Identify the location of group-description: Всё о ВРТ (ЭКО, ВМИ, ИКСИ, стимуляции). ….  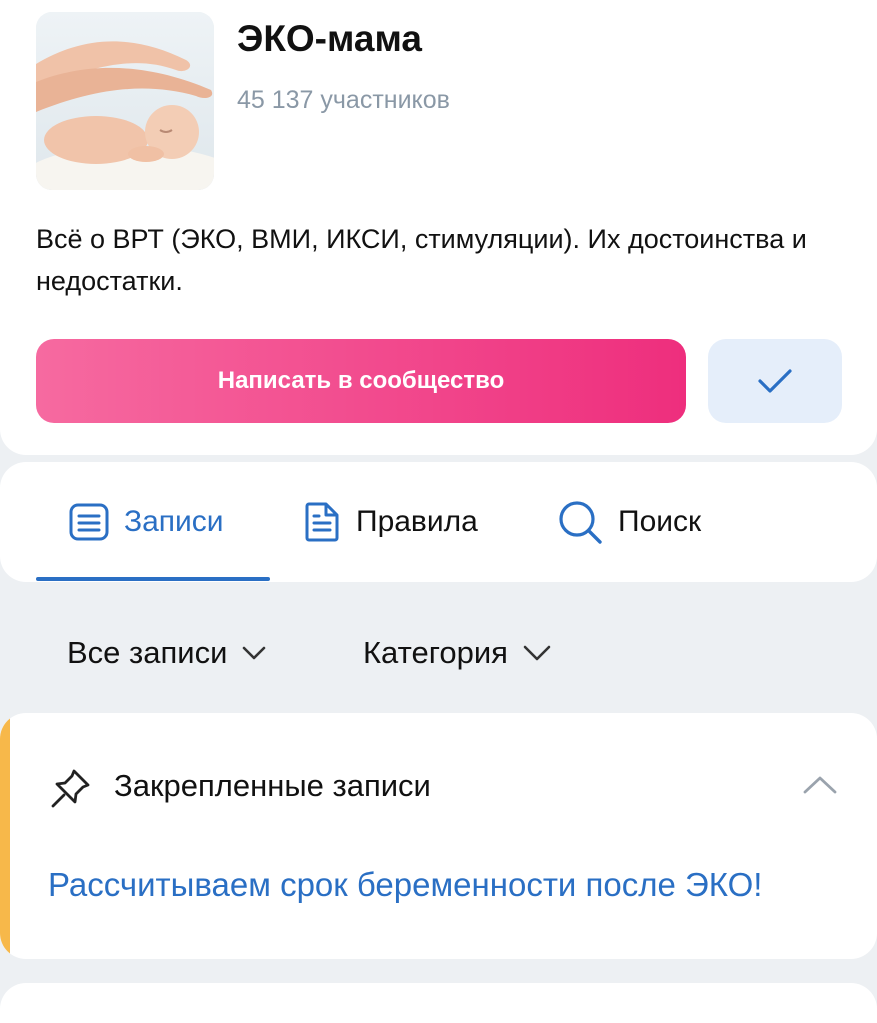
(421, 260).